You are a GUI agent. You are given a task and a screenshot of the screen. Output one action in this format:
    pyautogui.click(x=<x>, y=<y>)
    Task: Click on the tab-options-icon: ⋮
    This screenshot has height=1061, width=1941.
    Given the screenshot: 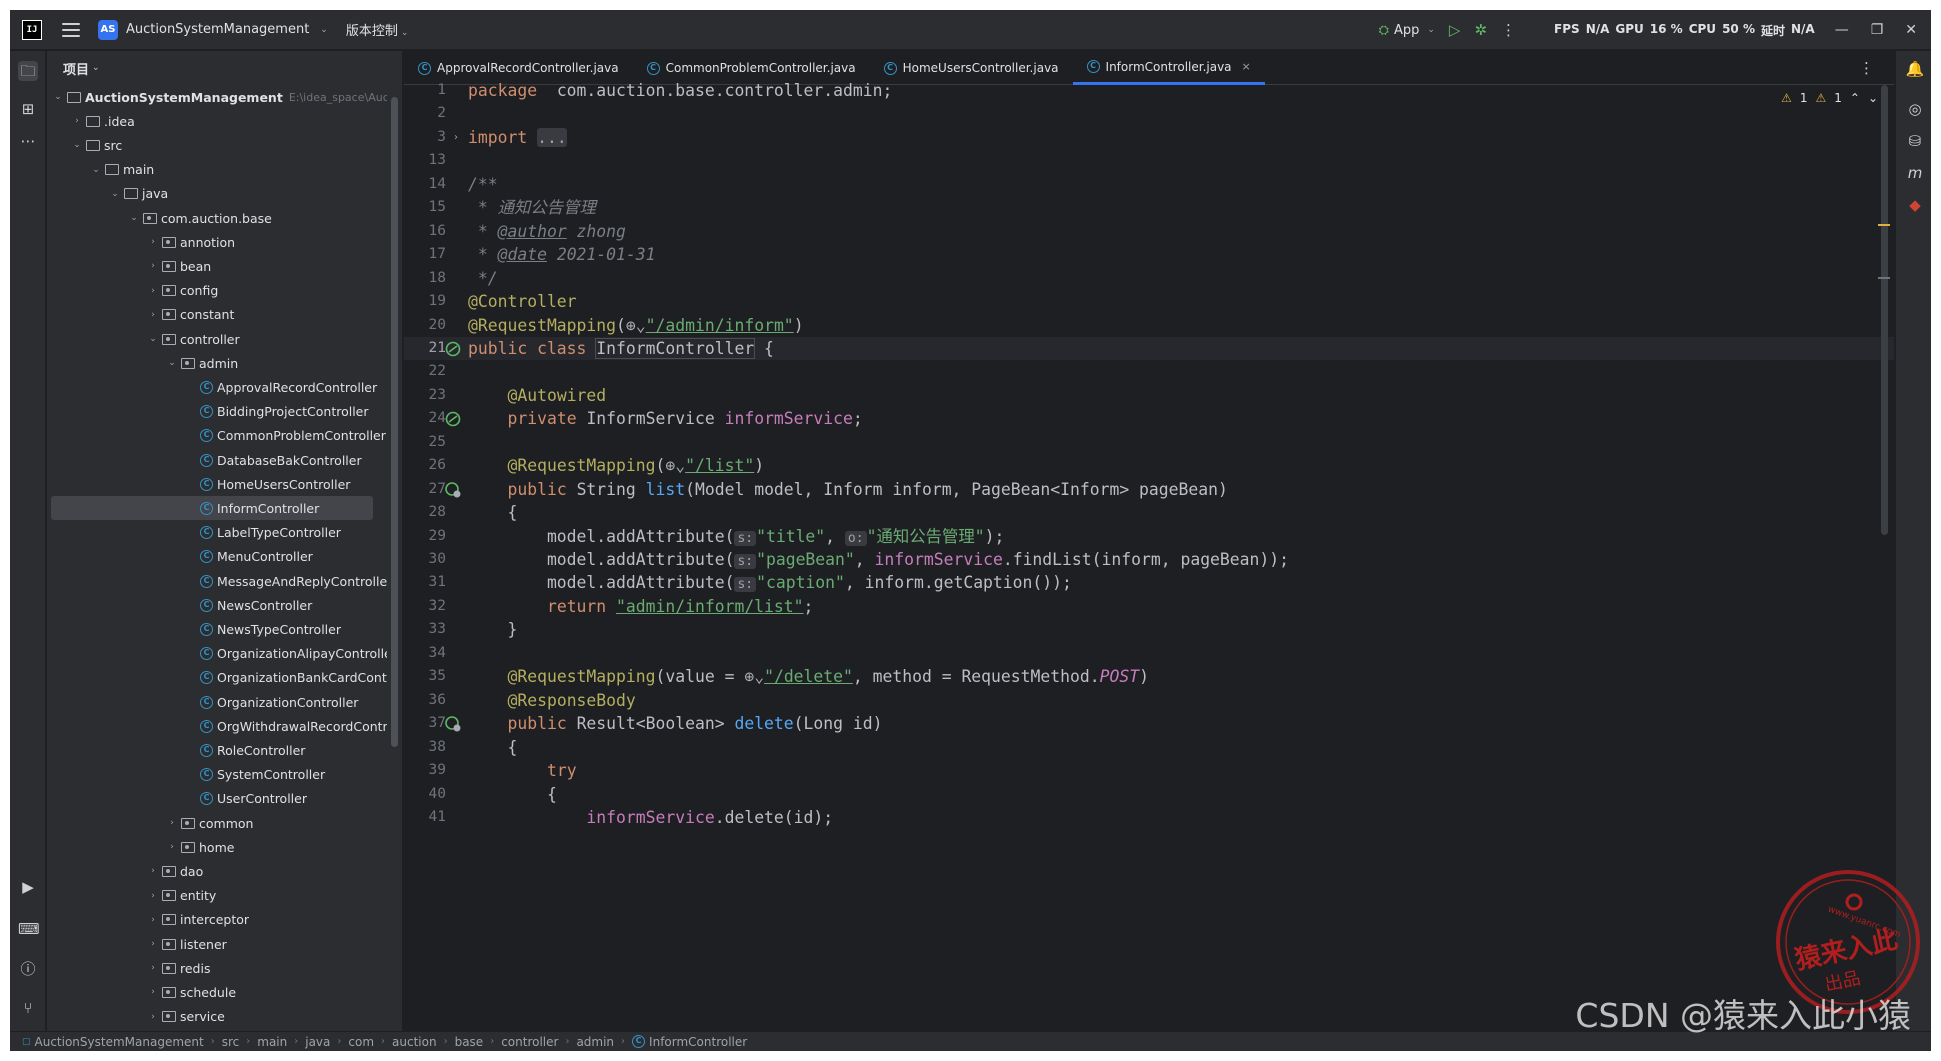 What is the action you would take?
    pyautogui.click(x=1866, y=68)
    